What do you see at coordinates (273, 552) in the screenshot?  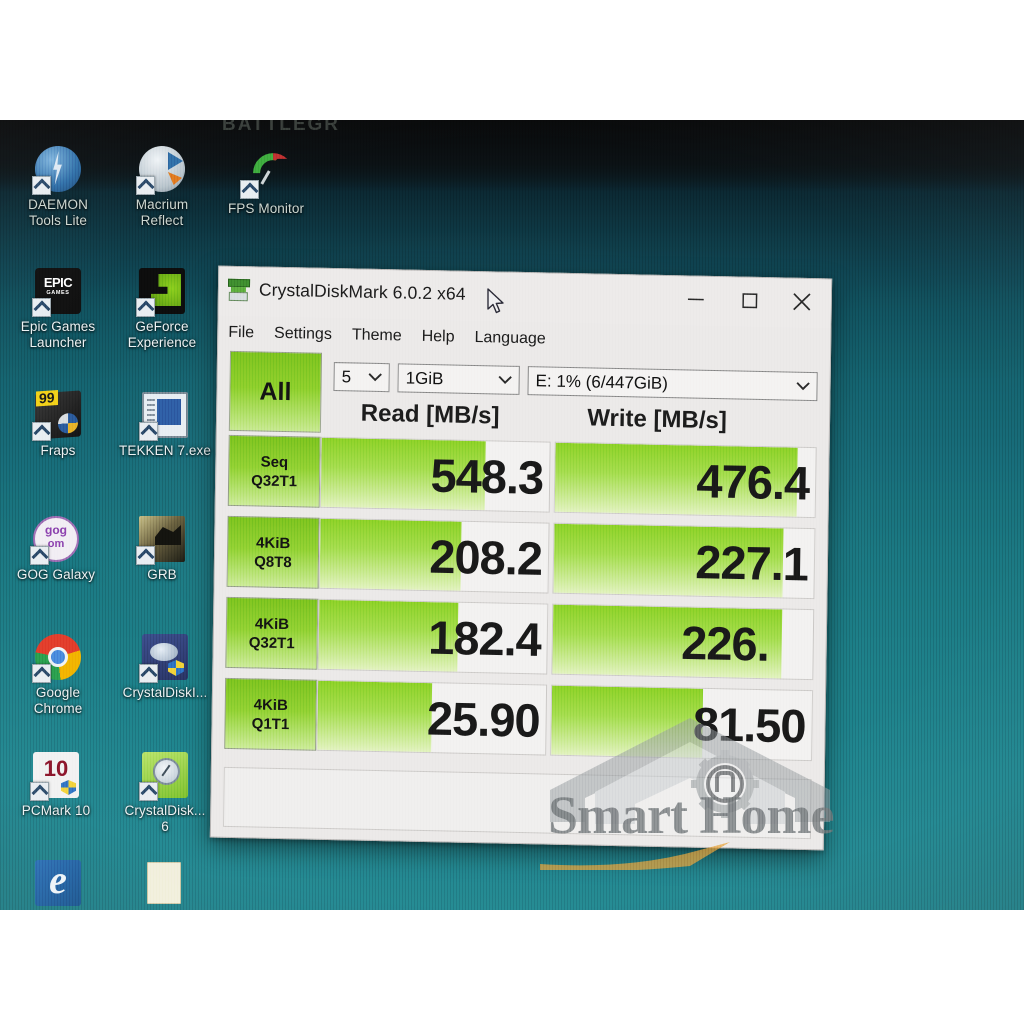 I see `test-label-4kib-q8t8: 4KiB Q8T8` at bounding box center [273, 552].